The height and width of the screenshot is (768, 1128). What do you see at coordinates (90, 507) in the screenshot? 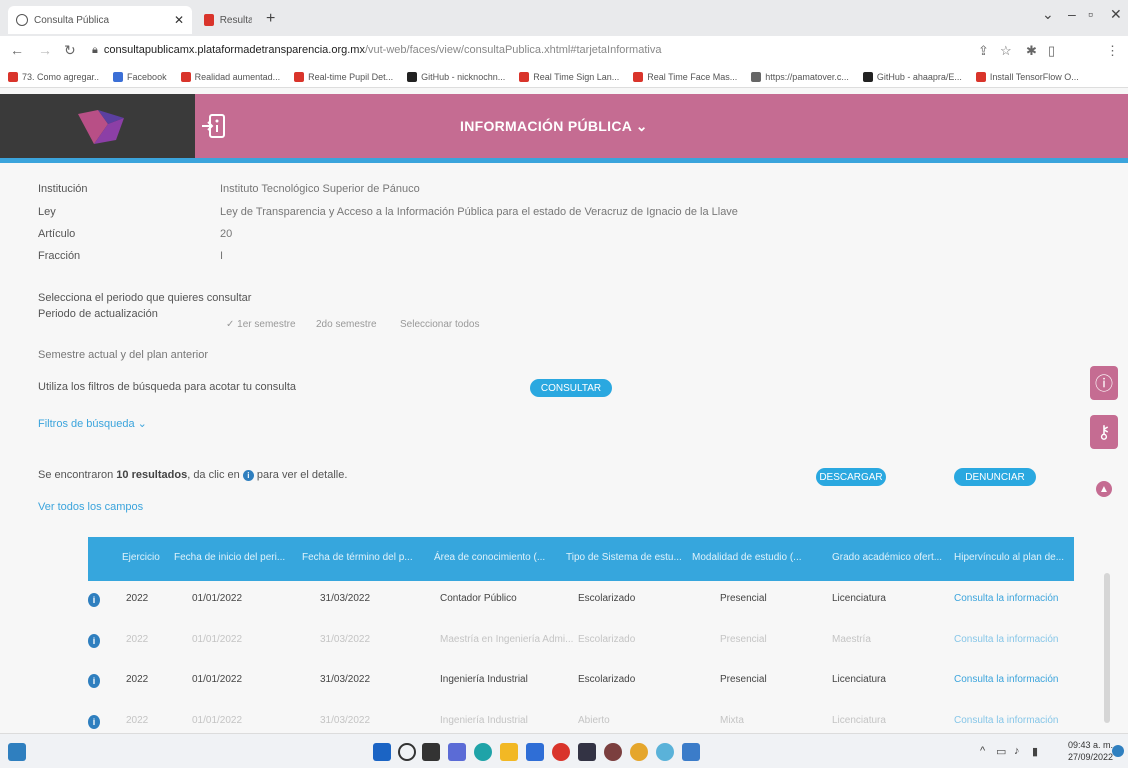
I see `view-all-fields-link: Ver todos los campos` at bounding box center [90, 507].